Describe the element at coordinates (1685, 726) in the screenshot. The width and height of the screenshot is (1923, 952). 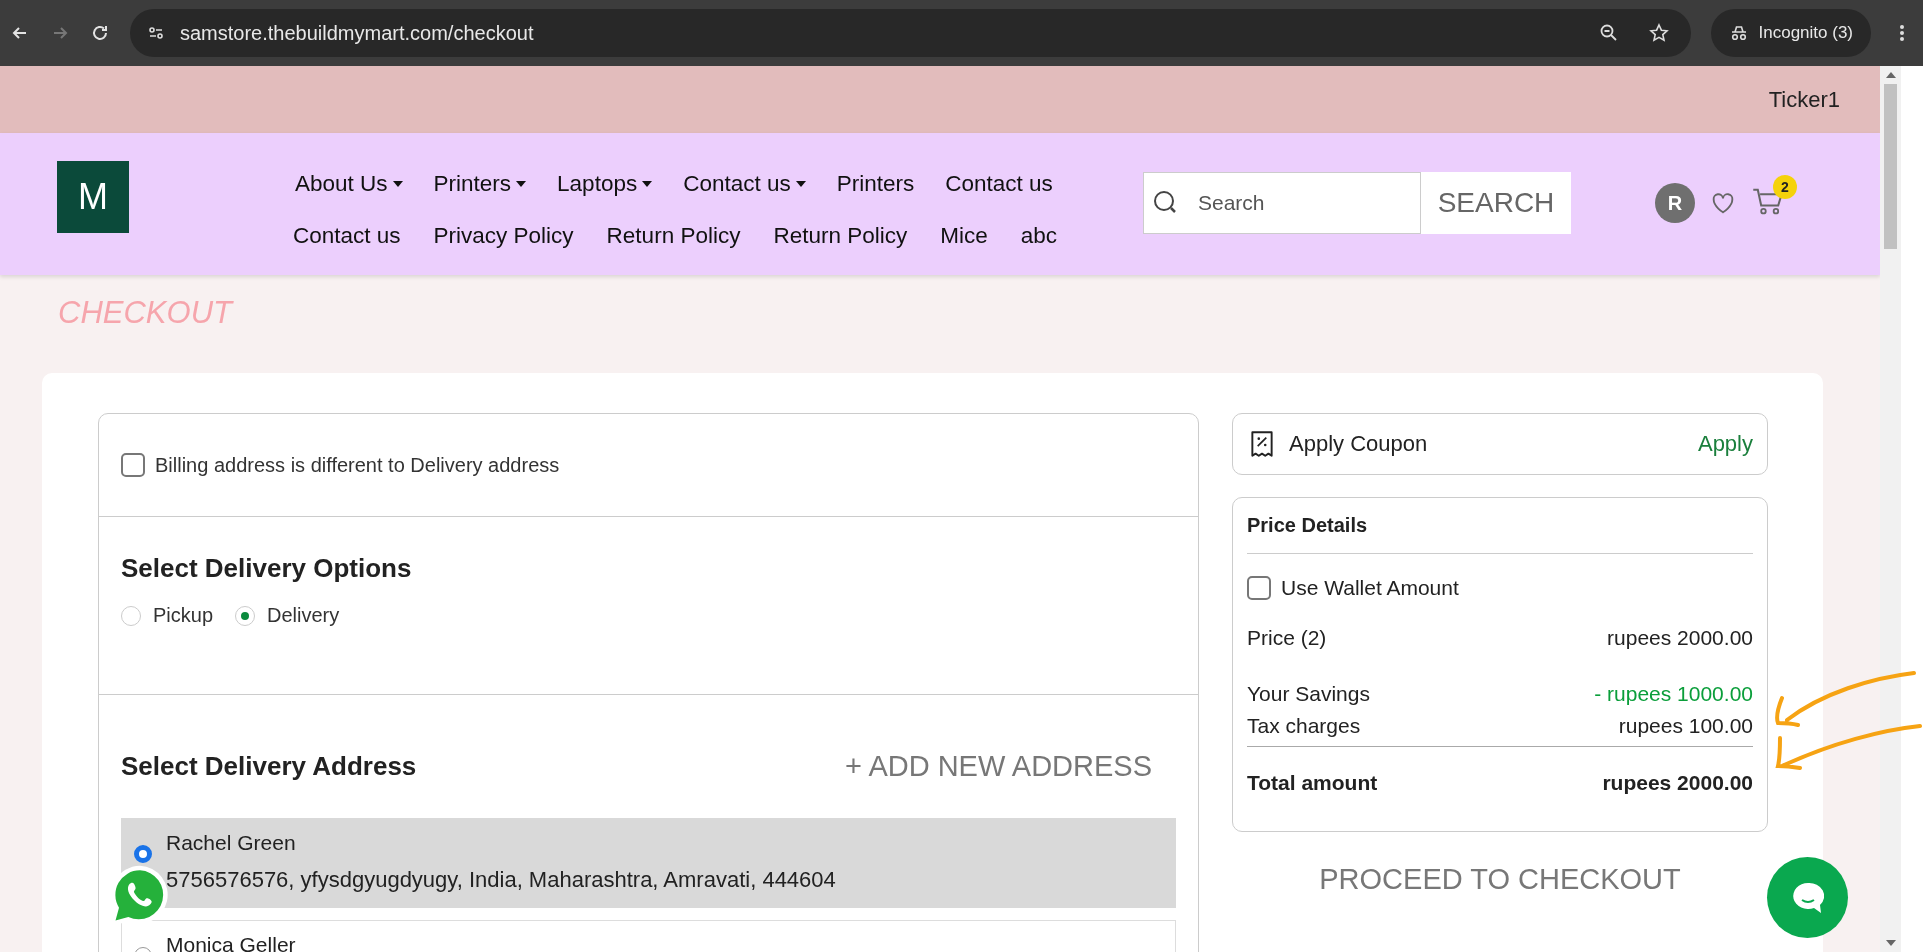
I see `price-value: rupees 100.00` at that location.